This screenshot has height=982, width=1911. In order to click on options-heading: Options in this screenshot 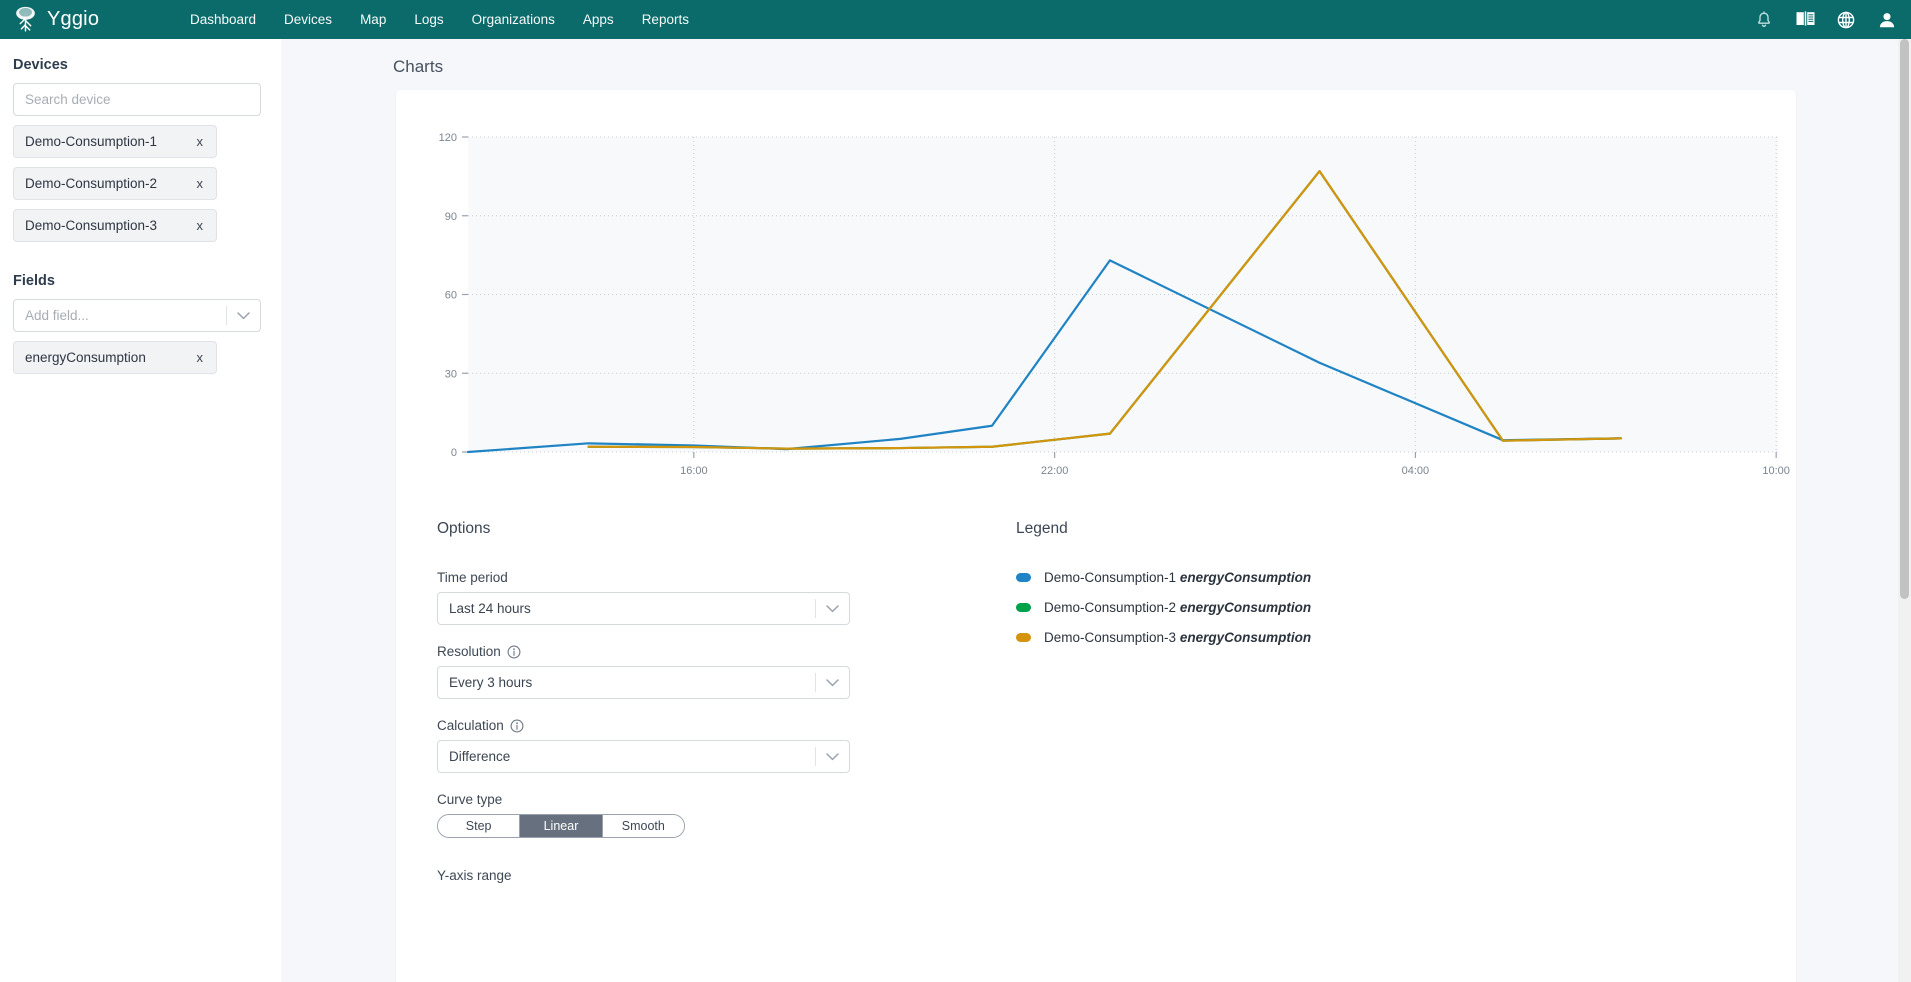, I will do `click(464, 528)`.